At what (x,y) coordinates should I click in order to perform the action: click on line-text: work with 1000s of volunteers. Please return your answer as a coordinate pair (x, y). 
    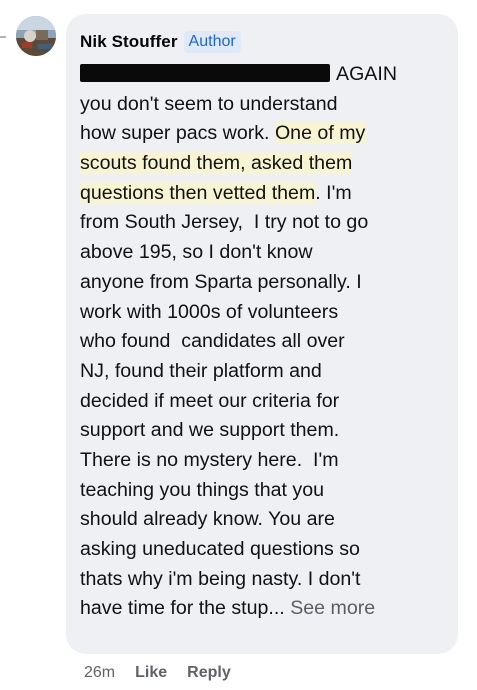
    Looking at the image, I should click on (209, 311).